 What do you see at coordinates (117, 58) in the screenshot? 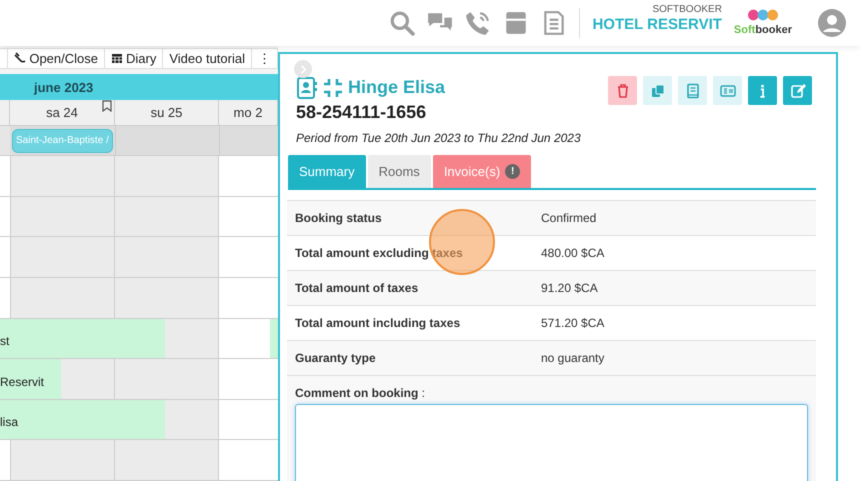
I see `calendar-icon` at bounding box center [117, 58].